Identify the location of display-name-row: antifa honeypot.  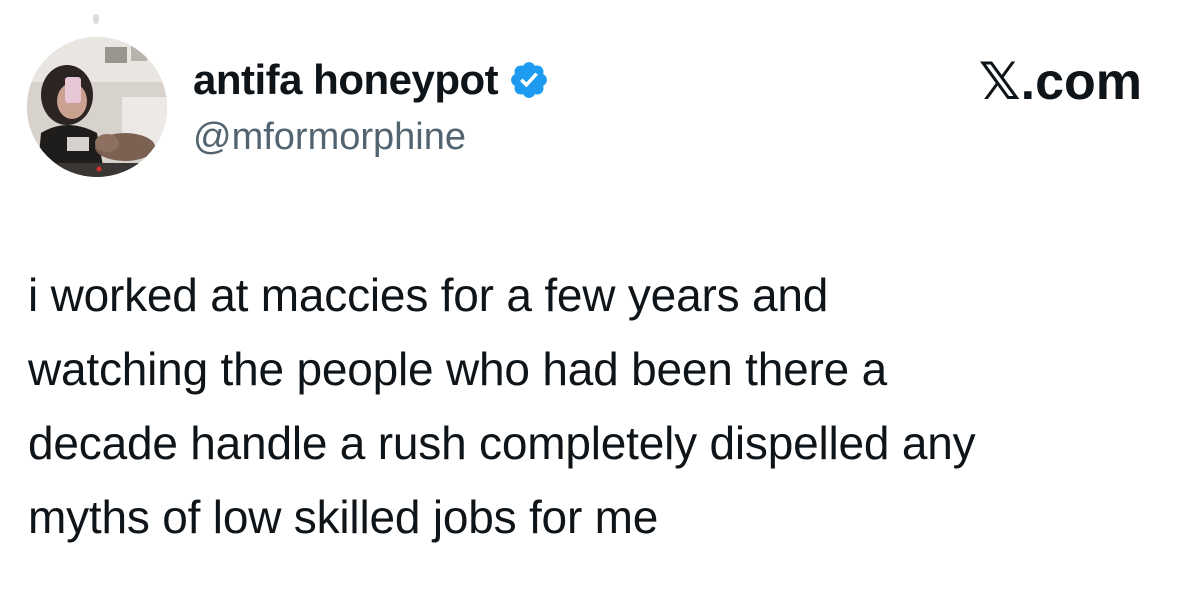
(371, 80).